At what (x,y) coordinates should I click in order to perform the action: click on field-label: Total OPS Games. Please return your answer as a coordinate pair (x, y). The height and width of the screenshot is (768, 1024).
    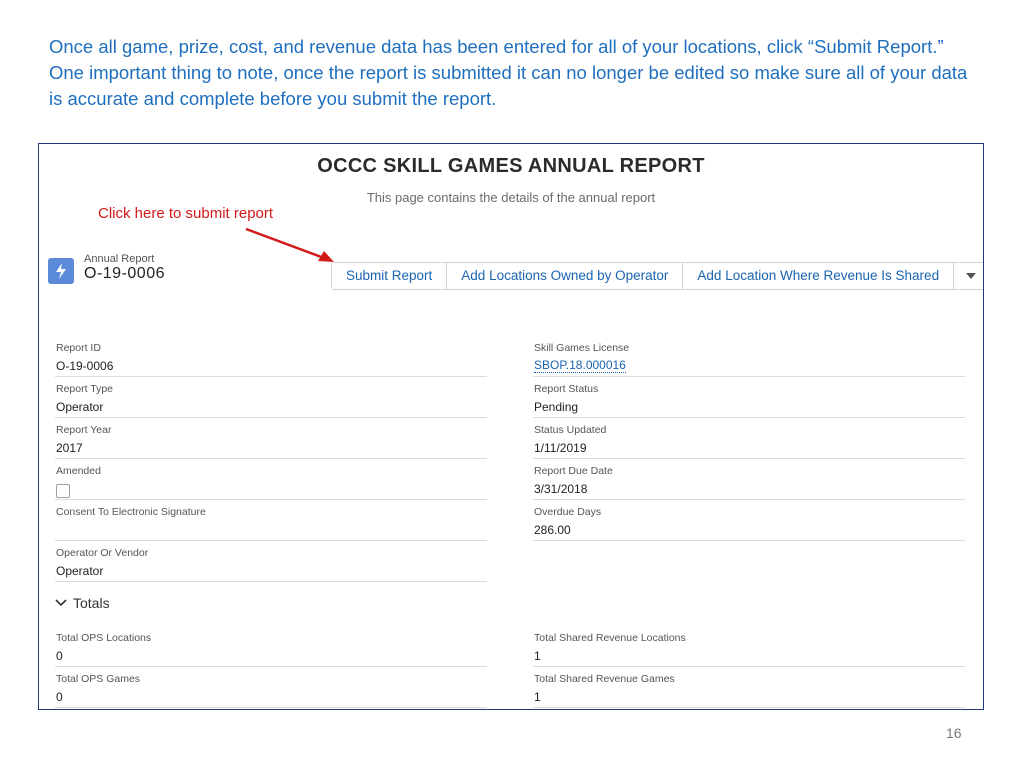
    Looking at the image, I should click on (98, 679).